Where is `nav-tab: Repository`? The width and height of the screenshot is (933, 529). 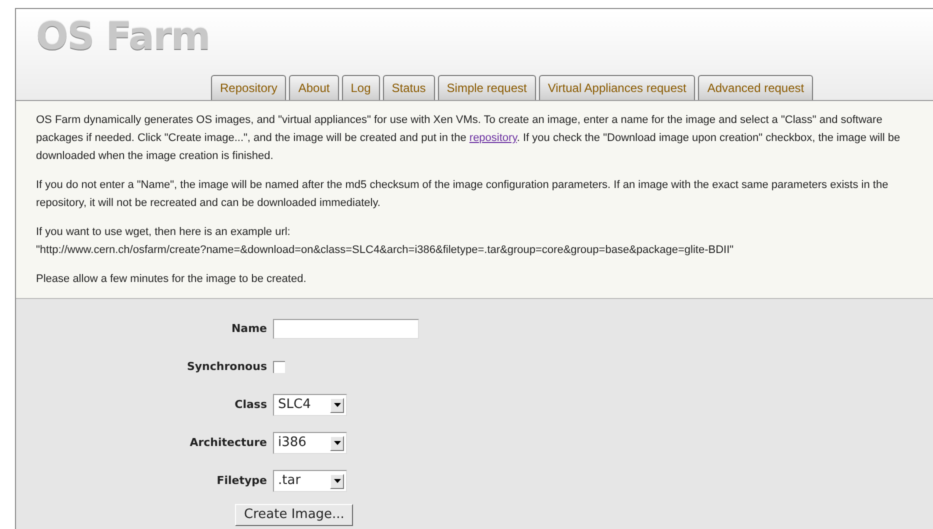 nav-tab: Repository is located at coordinates (248, 87).